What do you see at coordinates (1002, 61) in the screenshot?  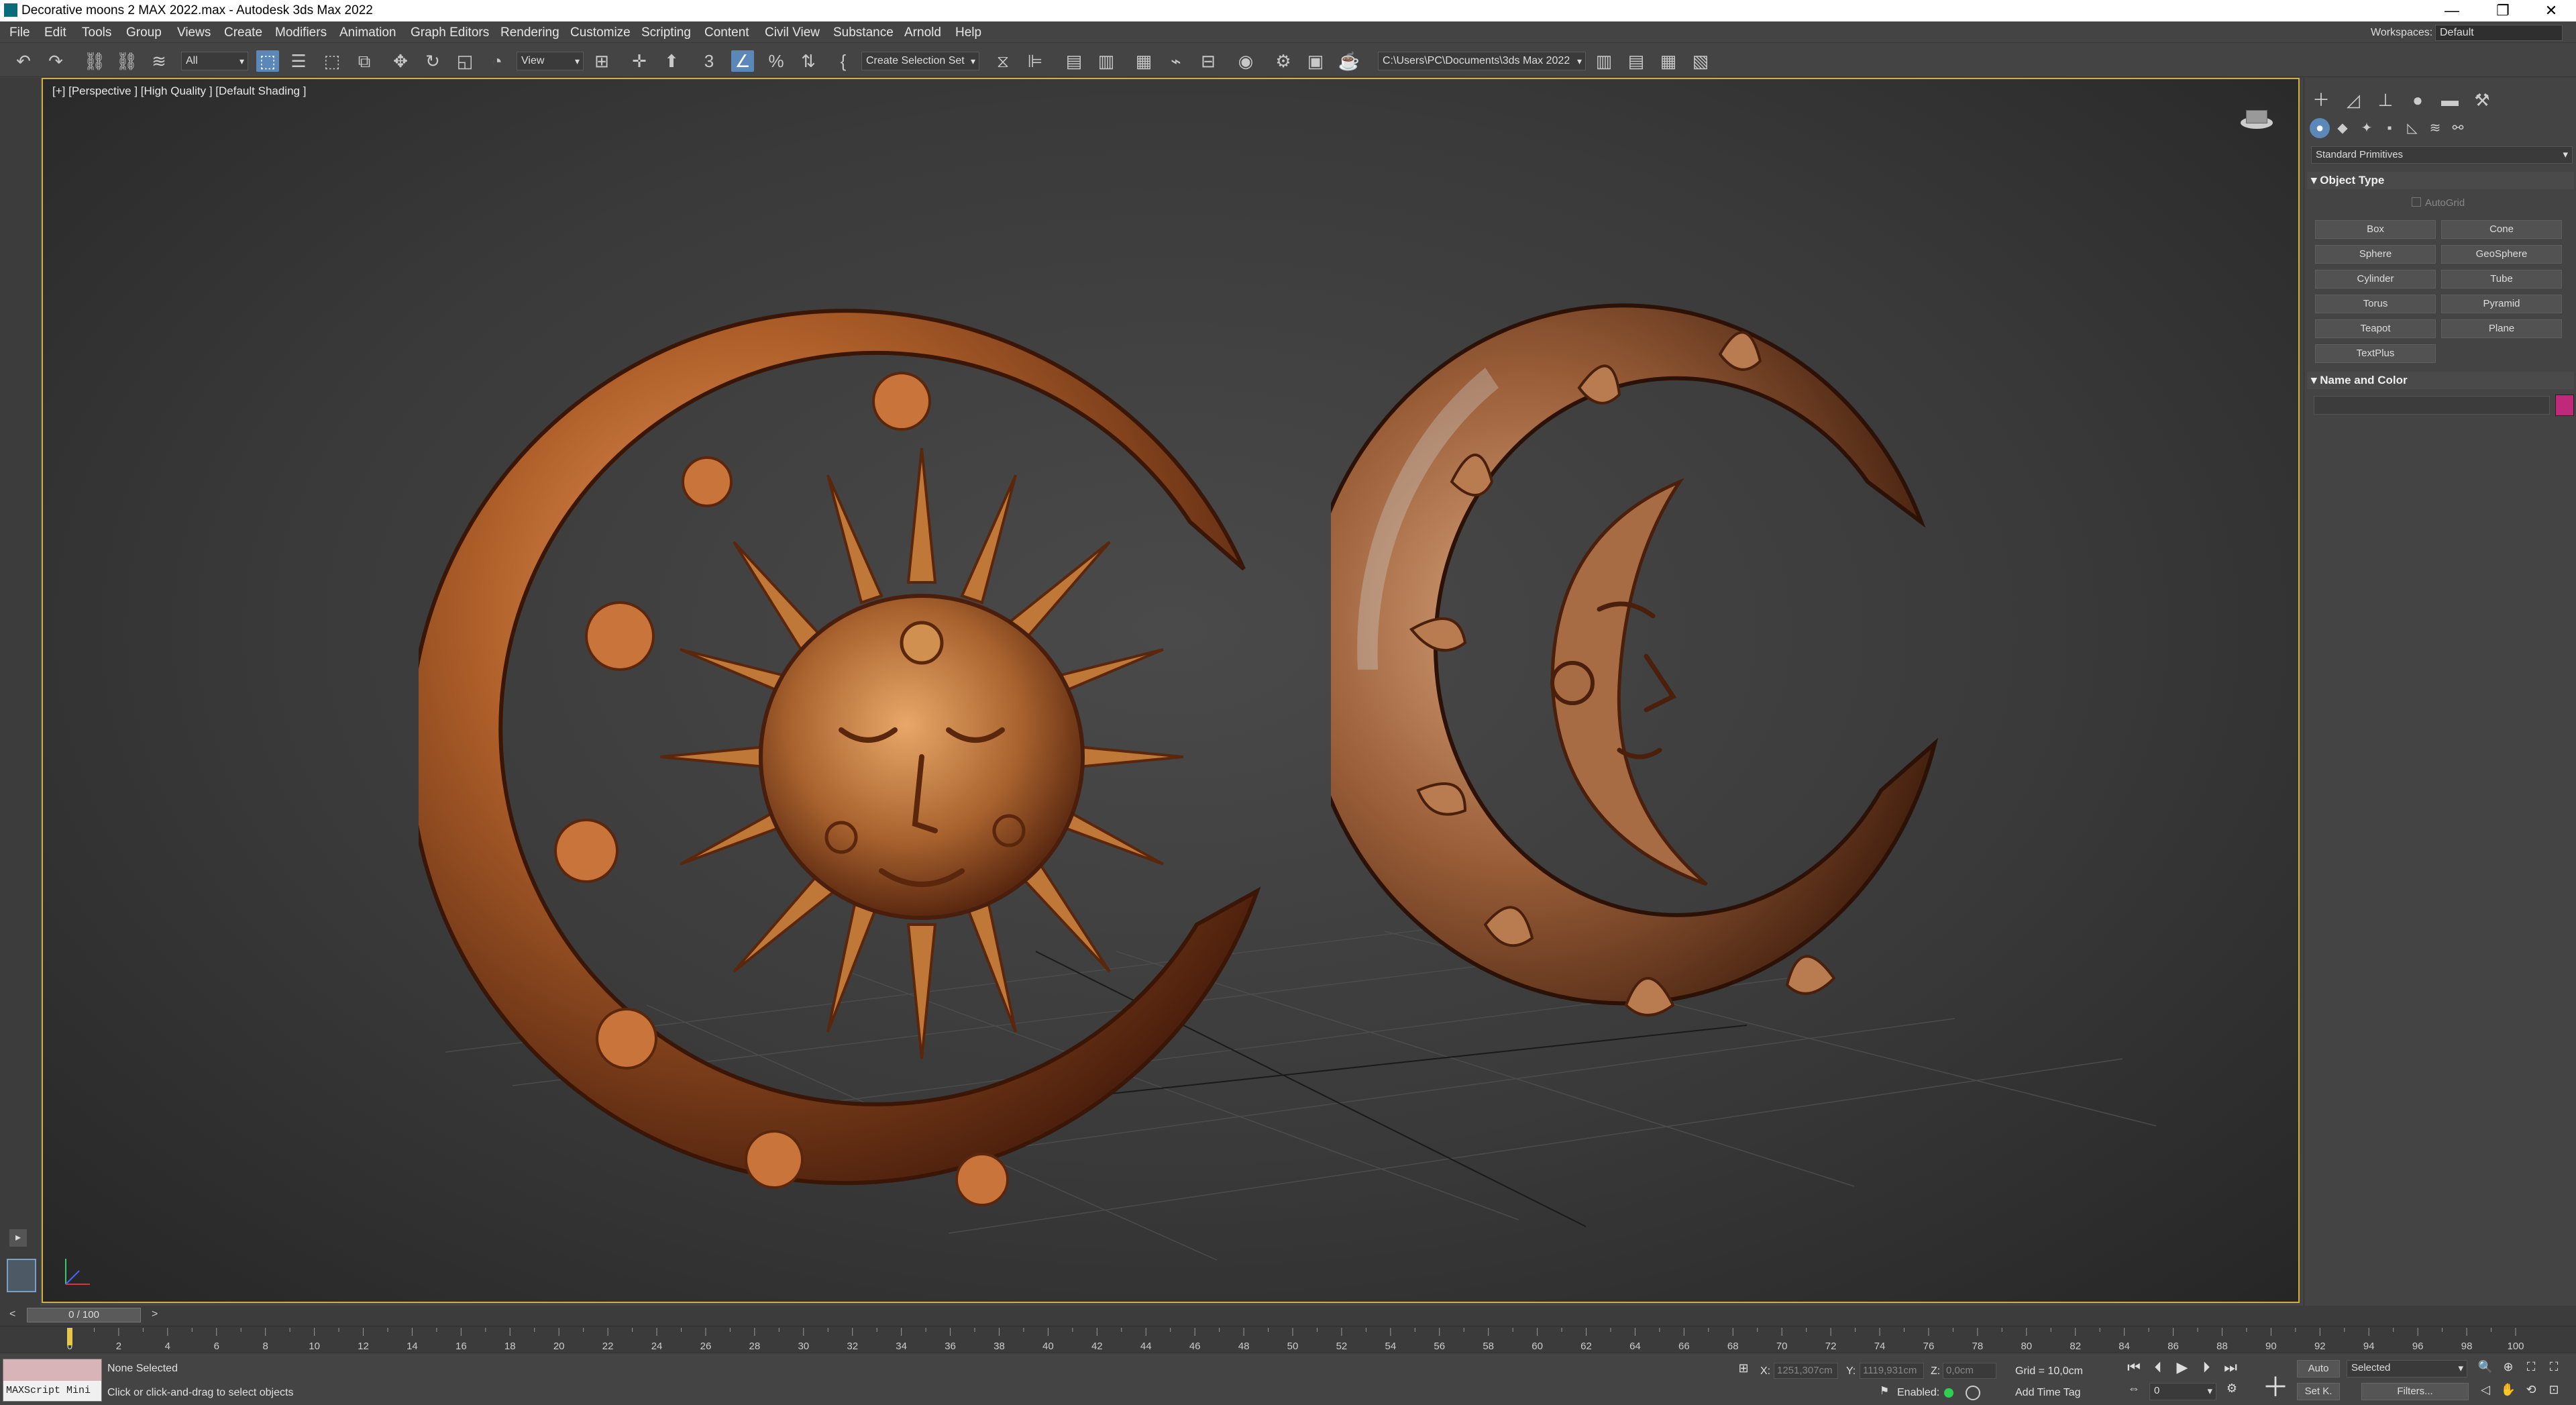 I see `mirror-icon: ⧖` at bounding box center [1002, 61].